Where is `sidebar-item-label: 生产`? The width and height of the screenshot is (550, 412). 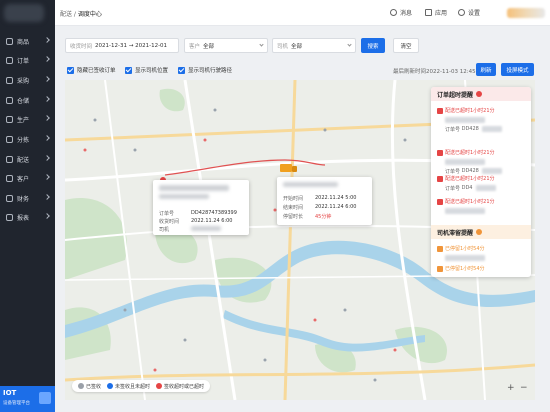 sidebar-item-label: 生产 is located at coordinates (23, 120).